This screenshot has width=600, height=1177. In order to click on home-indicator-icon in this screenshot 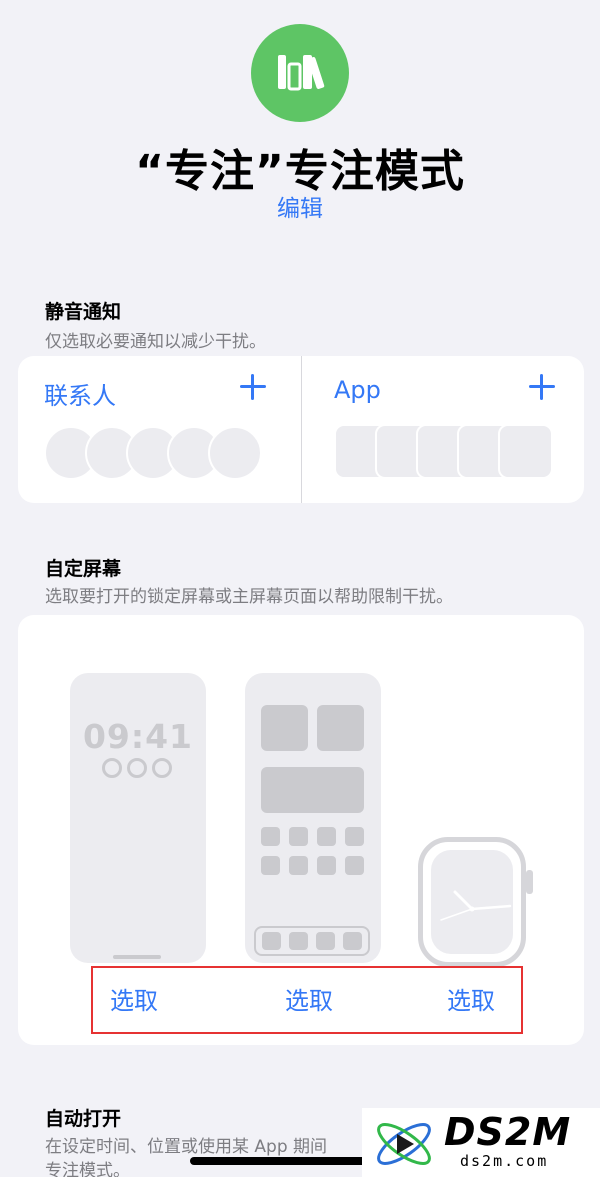, I will do `click(137, 957)`.